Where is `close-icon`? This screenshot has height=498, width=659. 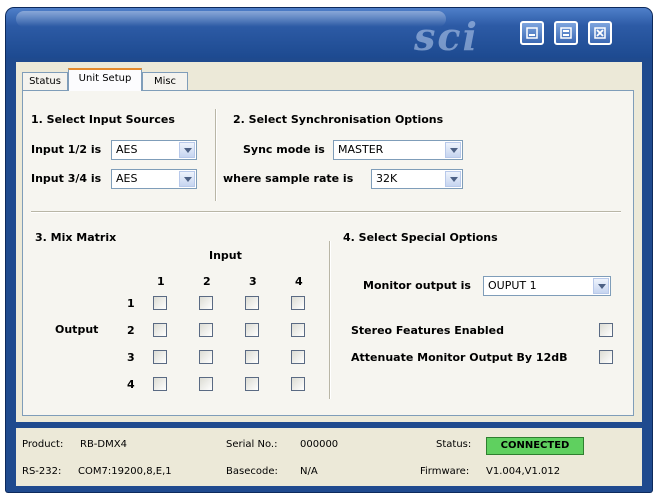
close-icon is located at coordinates (600, 33).